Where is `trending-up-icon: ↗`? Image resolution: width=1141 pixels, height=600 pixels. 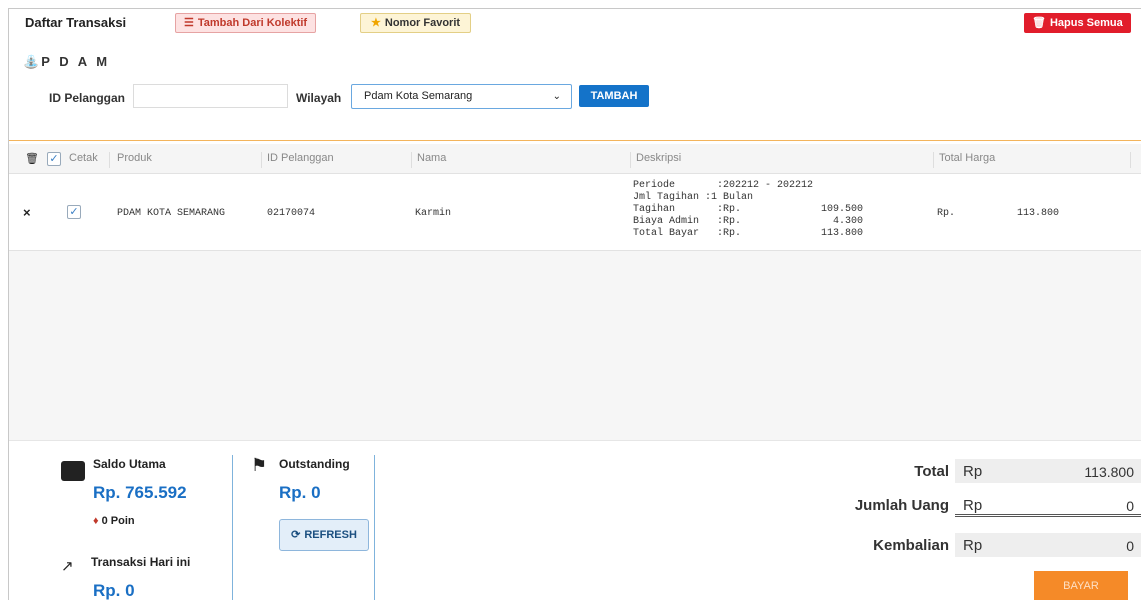
trending-up-icon: ↗ is located at coordinates (67, 566).